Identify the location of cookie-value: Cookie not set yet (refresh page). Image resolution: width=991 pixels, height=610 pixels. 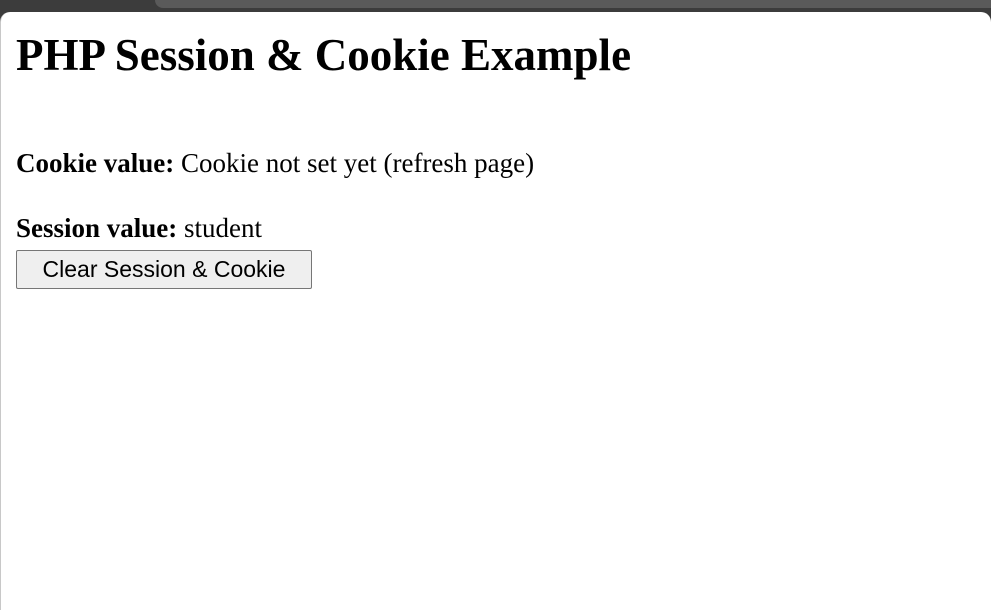
(358, 163).